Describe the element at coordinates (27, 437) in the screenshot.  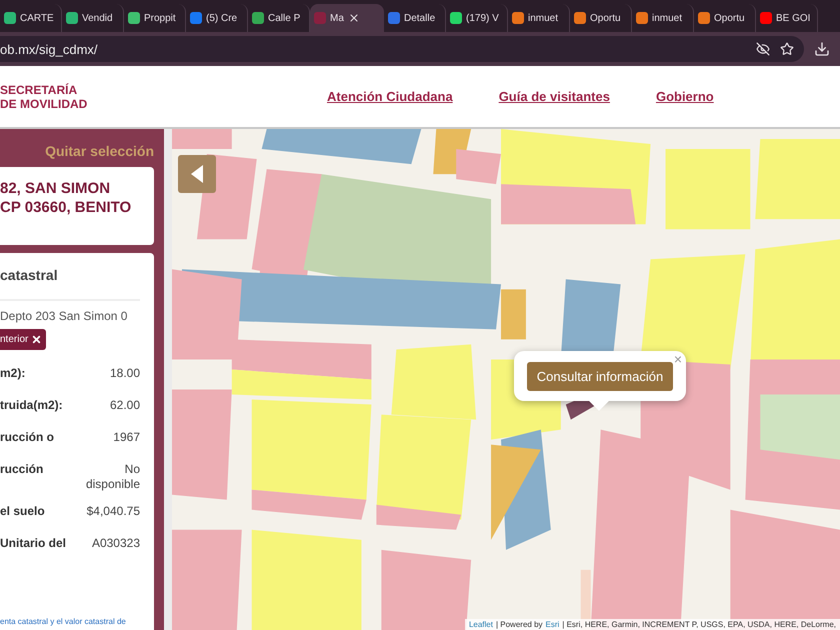
I see `field-label: rucción o` at that location.